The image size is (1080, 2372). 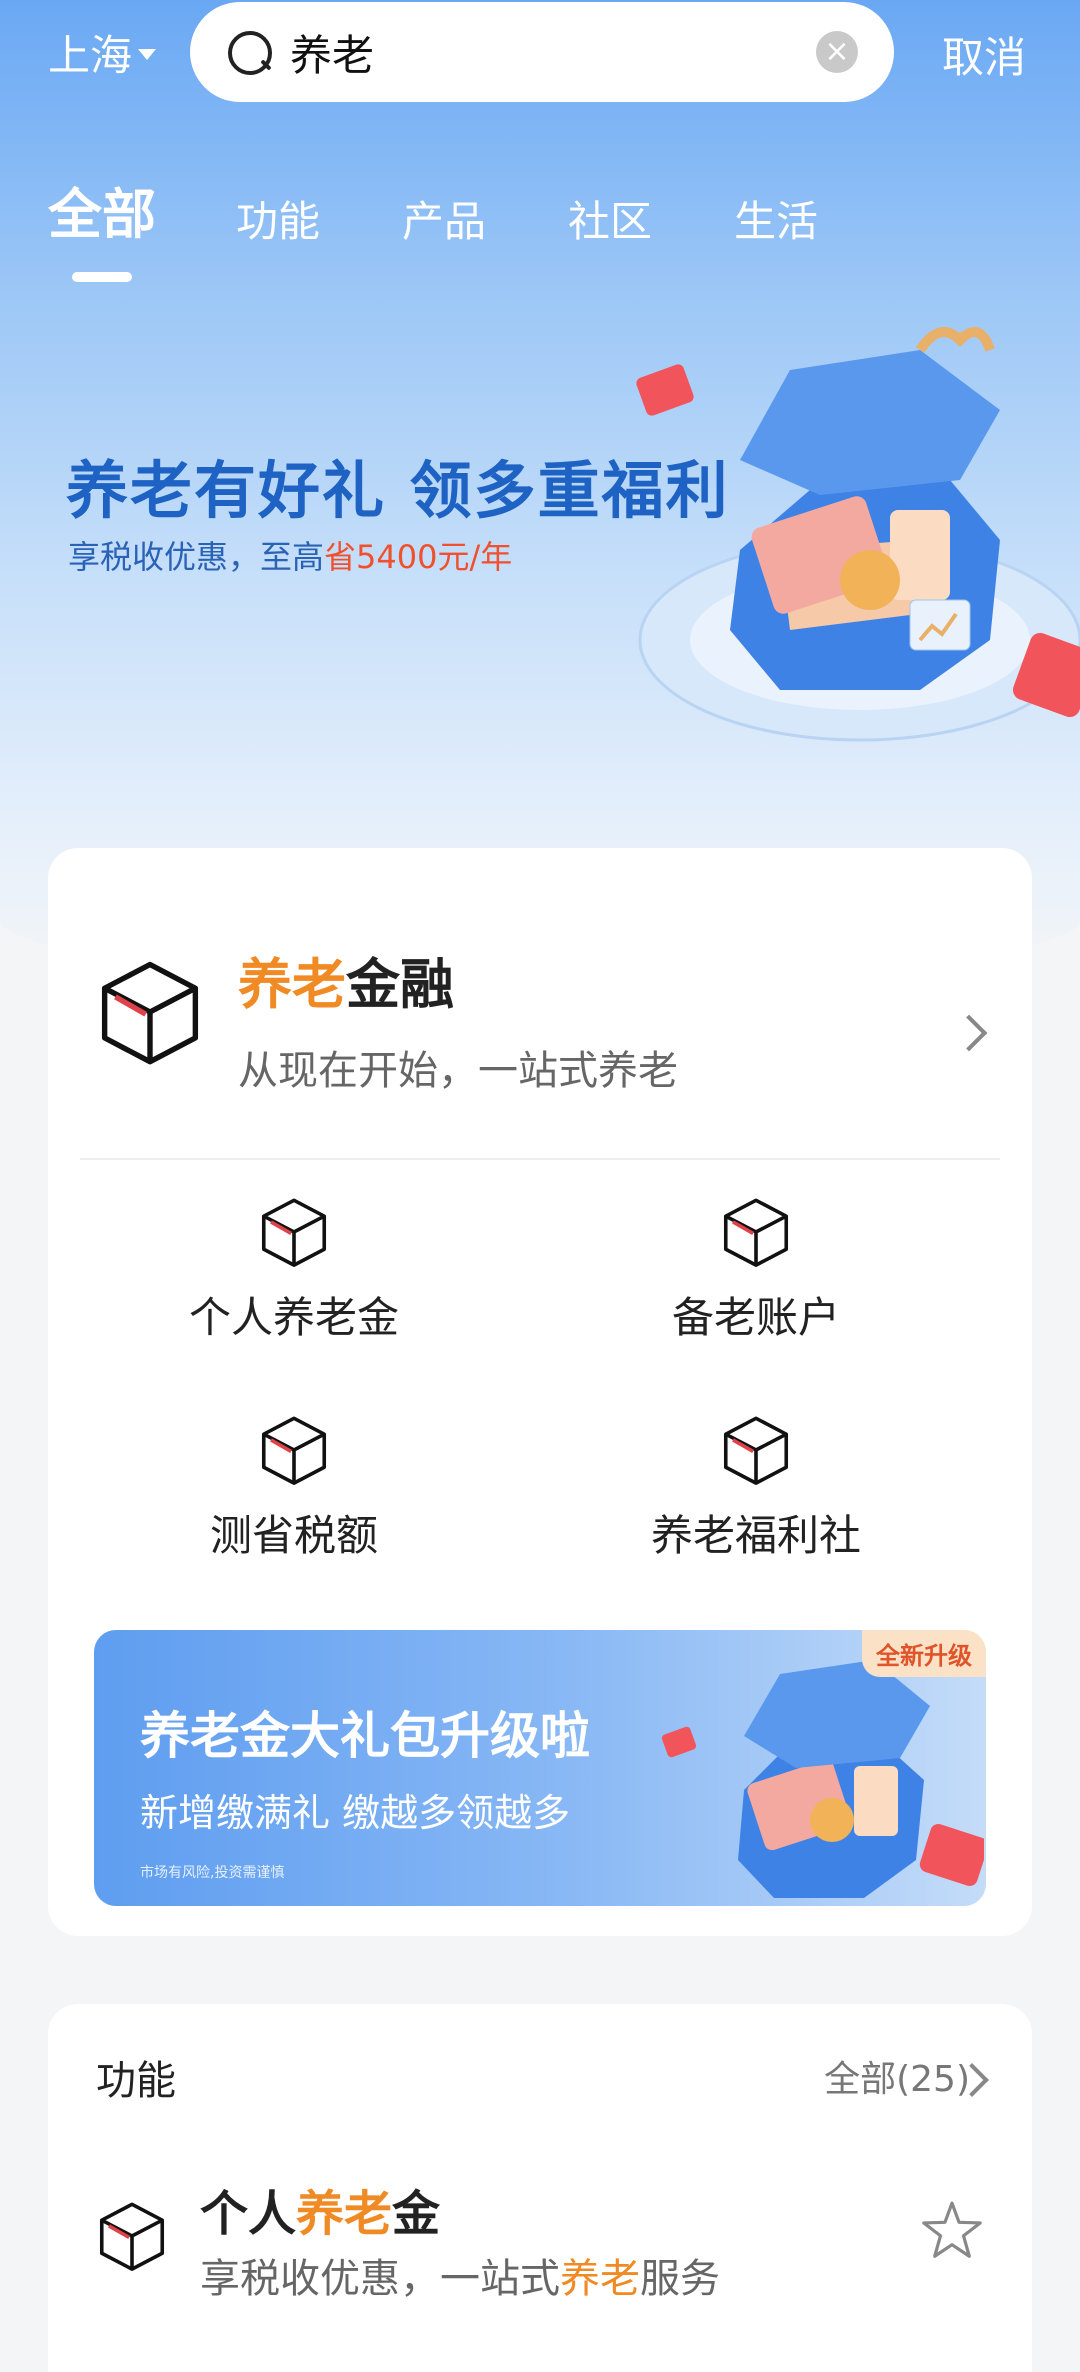 I want to click on shortcut-personal-pension: 个人养老金, so click(x=294, y=1270).